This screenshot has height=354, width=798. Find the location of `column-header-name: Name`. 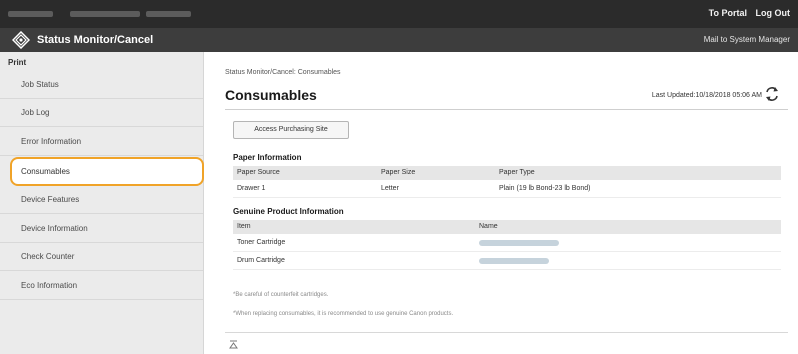

column-header-name: Name is located at coordinates (488, 226).